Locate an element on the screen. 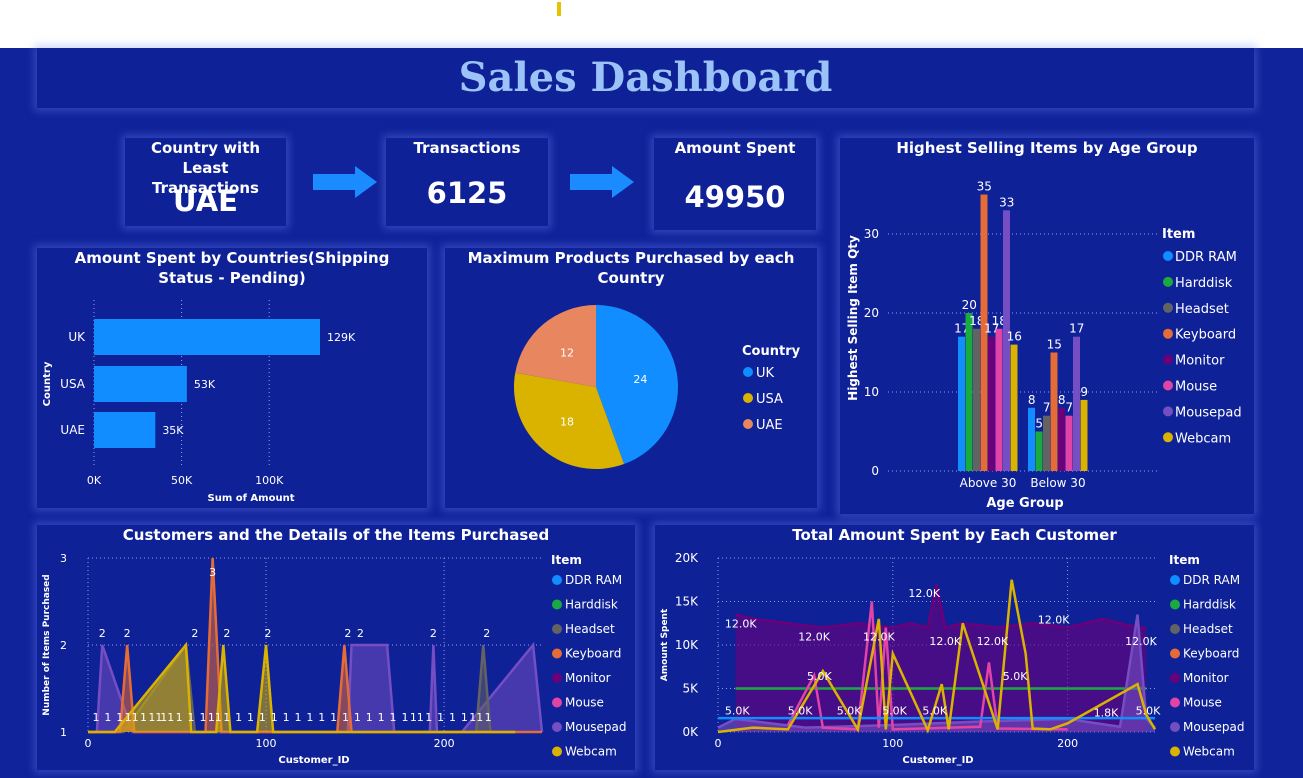 The width and height of the screenshot is (1303, 778). pie-slice is located at coordinates (555, 346).